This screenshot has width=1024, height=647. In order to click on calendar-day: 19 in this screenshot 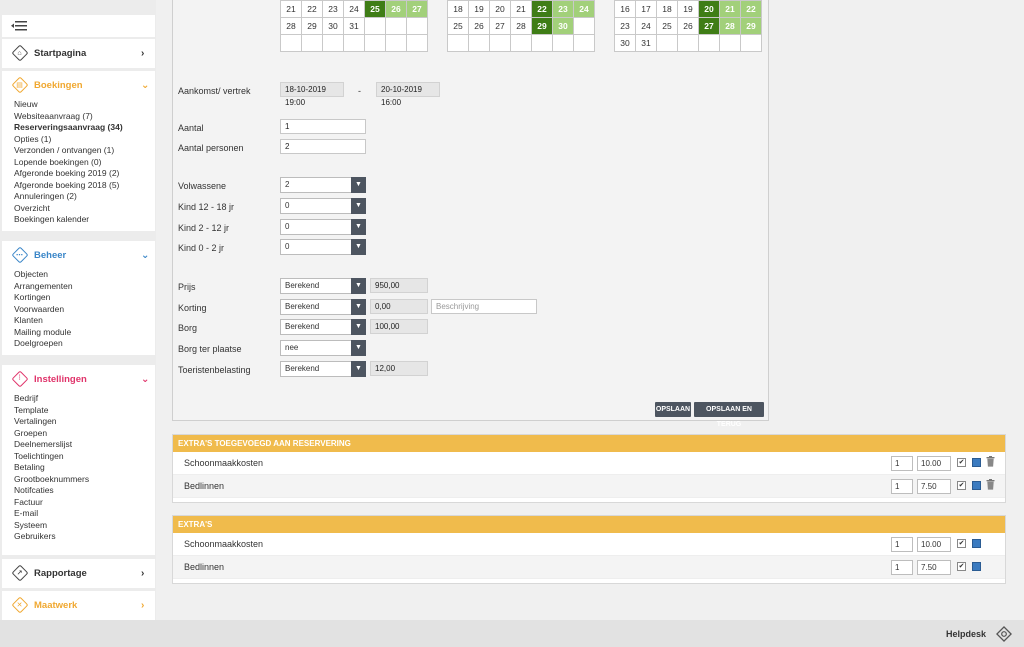, I will do `click(479, 9)`.